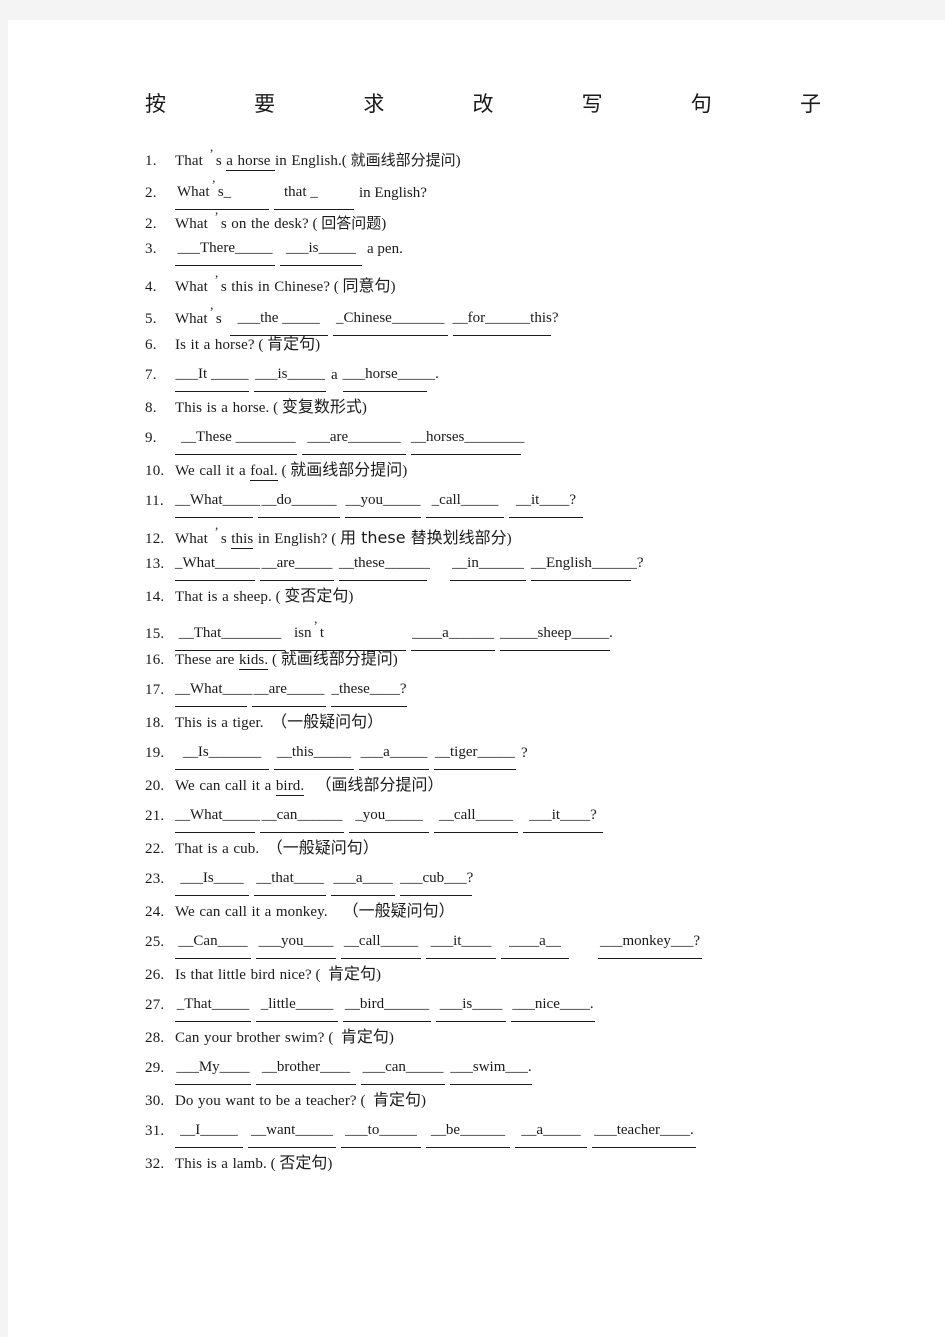  What do you see at coordinates (155, 975) in the screenshot?
I see `item-number: 26.` at bounding box center [155, 975].